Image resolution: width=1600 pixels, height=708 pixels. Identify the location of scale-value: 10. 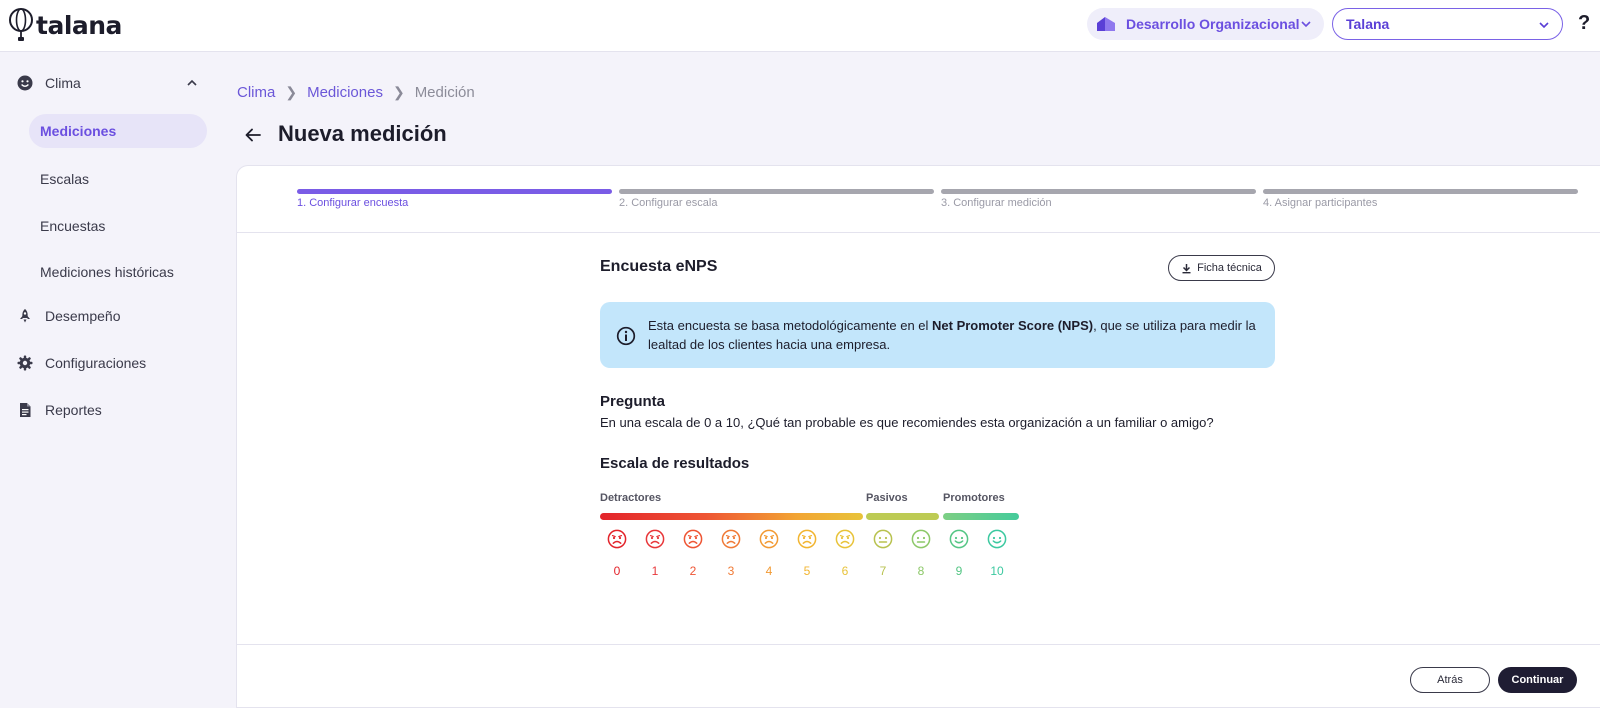
(997, 571).